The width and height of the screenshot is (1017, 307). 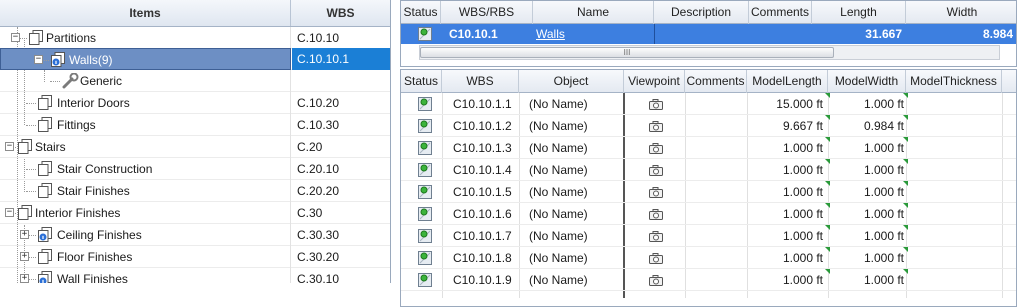 What do you see at coordinates (145, 38) in the screenshot?
I see `tree-item-cell: − Partitions` at bounding box center [145, 38].